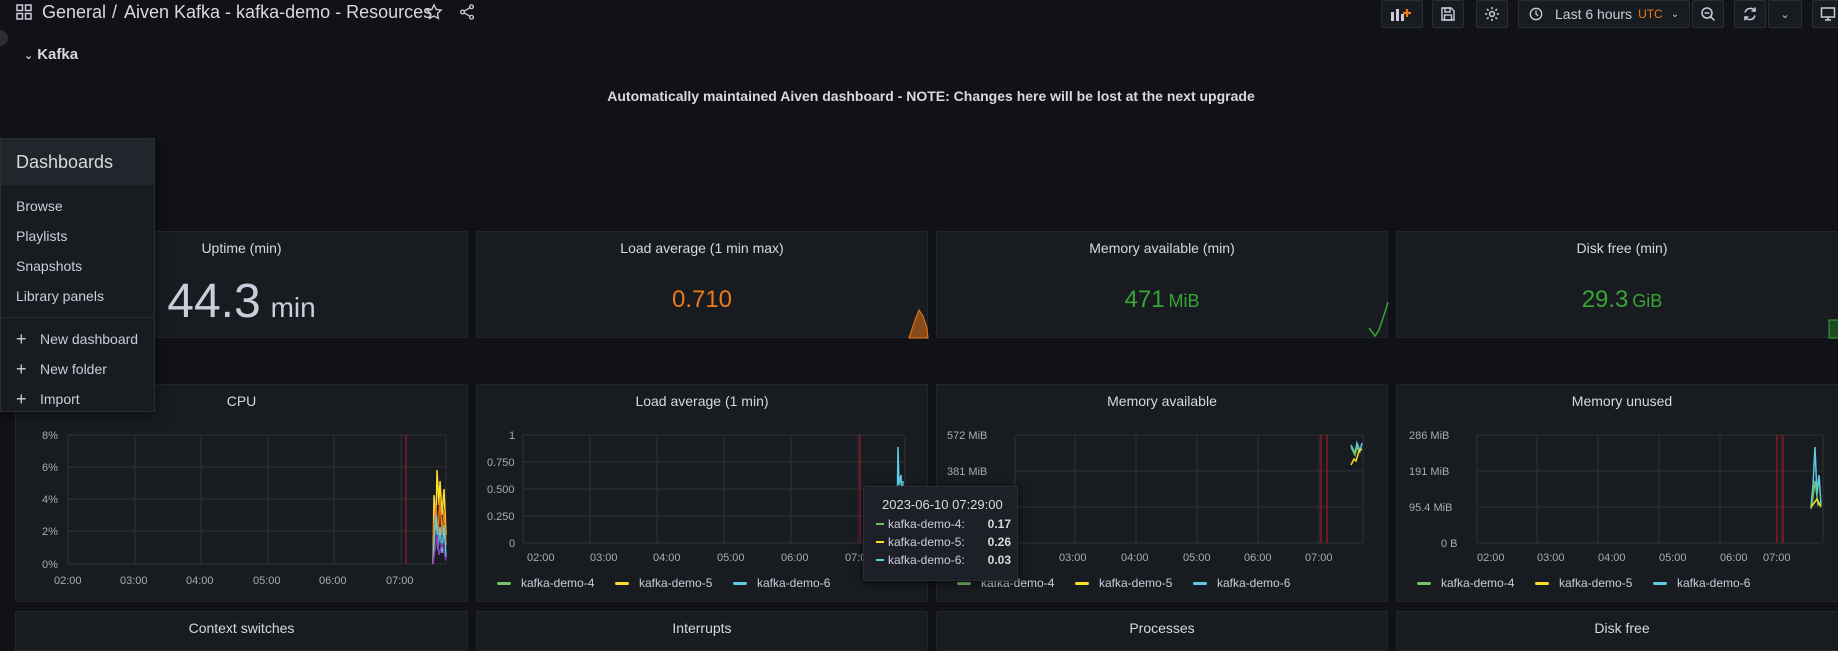 This screenshot has width=1838, height=651. I want to click on menu-item-snapshots: Snapshots, so click(77, 266).